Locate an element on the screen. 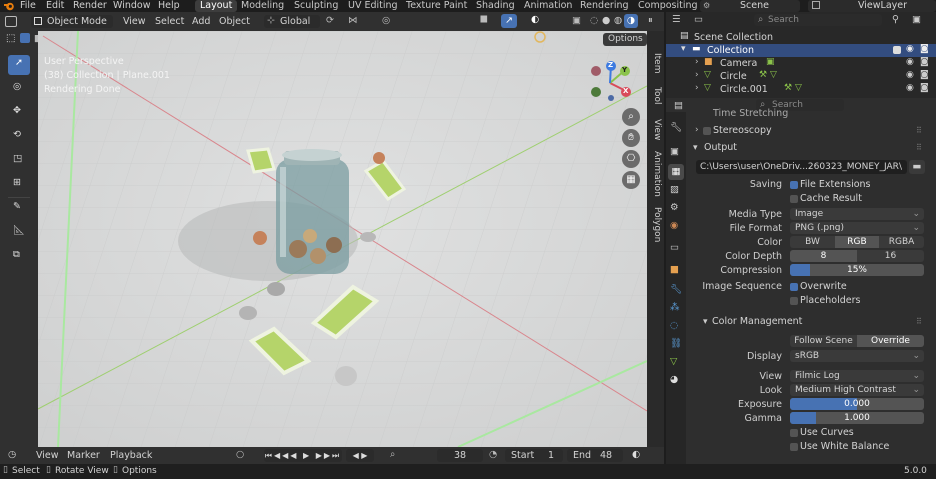 Image resolution: width=936 pixels, height=479 pixels. select-tool-button: ➚ is located at coordinates (19, 65).